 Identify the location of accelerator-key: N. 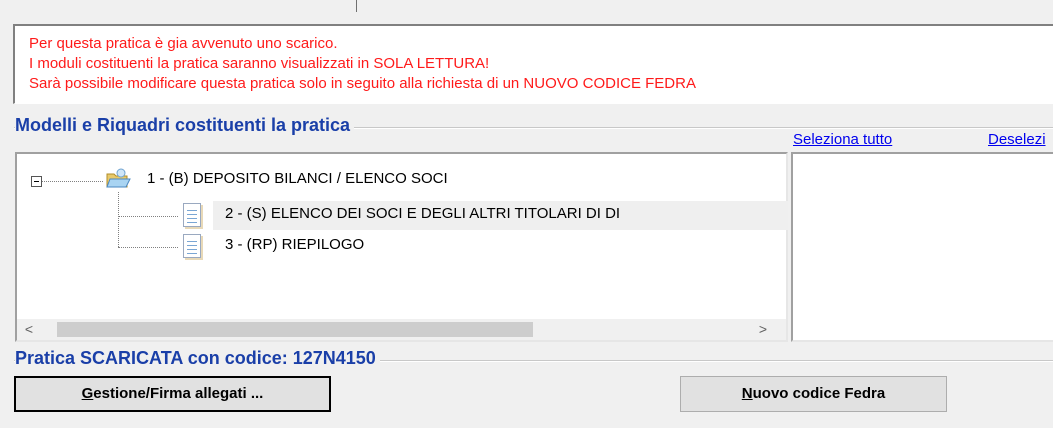
(747, 393).